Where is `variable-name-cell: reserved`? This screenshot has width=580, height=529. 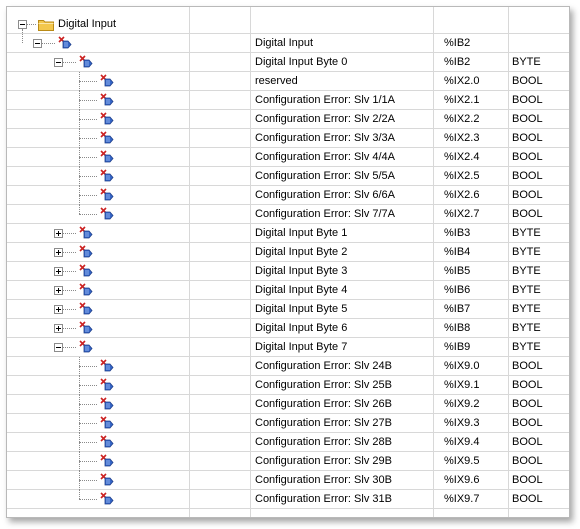
variable-name-cell: reserved is located at coordinates (276, 81).